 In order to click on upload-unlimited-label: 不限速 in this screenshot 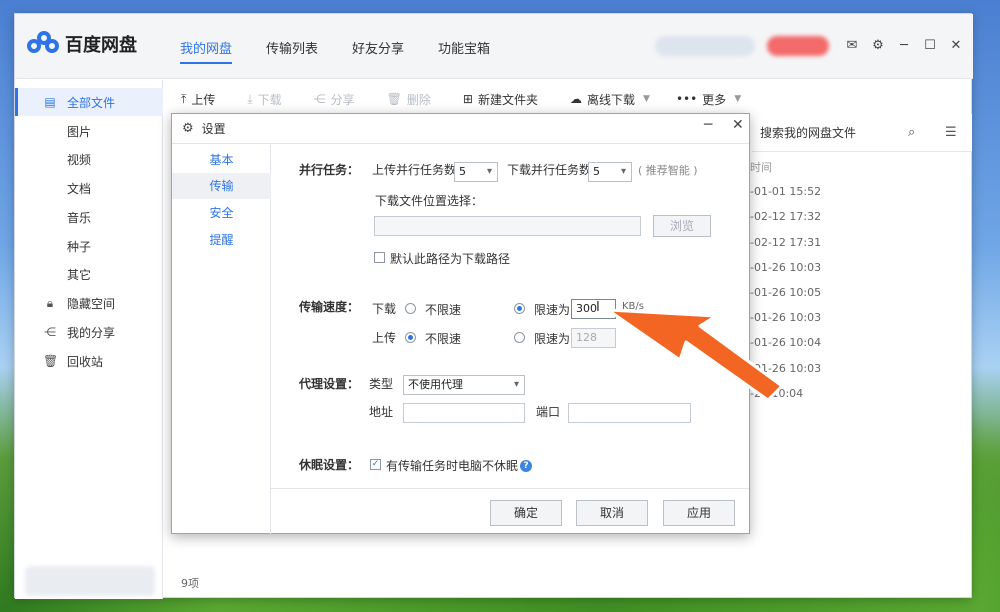, I will do `click(443, 339)`.